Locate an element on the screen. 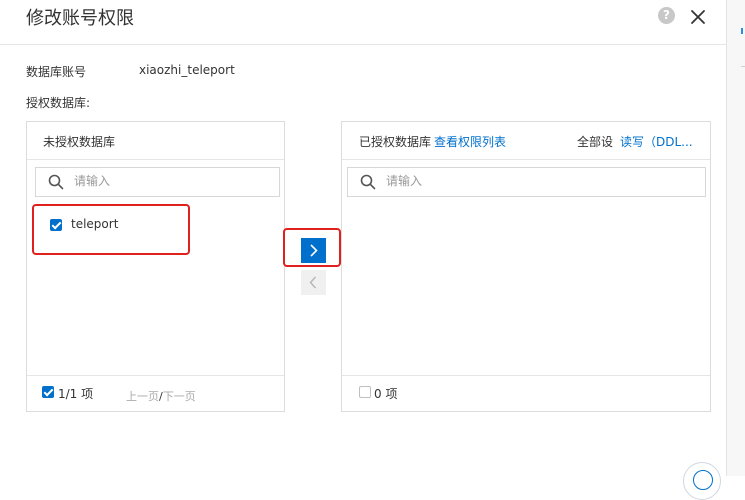  unauthorized-search-input is located at coordinates (164, 181).